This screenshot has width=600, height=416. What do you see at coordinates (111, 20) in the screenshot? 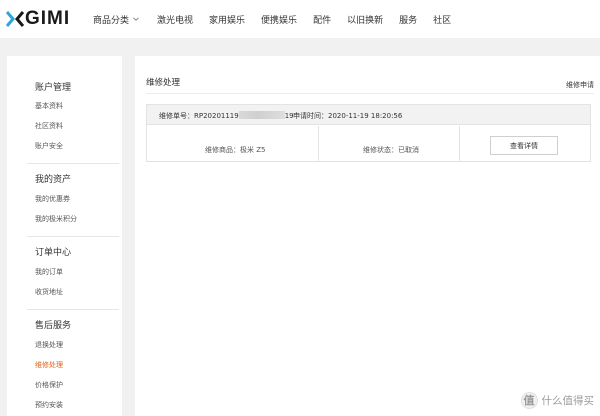
I see `nav-item-label: 商品分类` at bounding box center [111, 20].